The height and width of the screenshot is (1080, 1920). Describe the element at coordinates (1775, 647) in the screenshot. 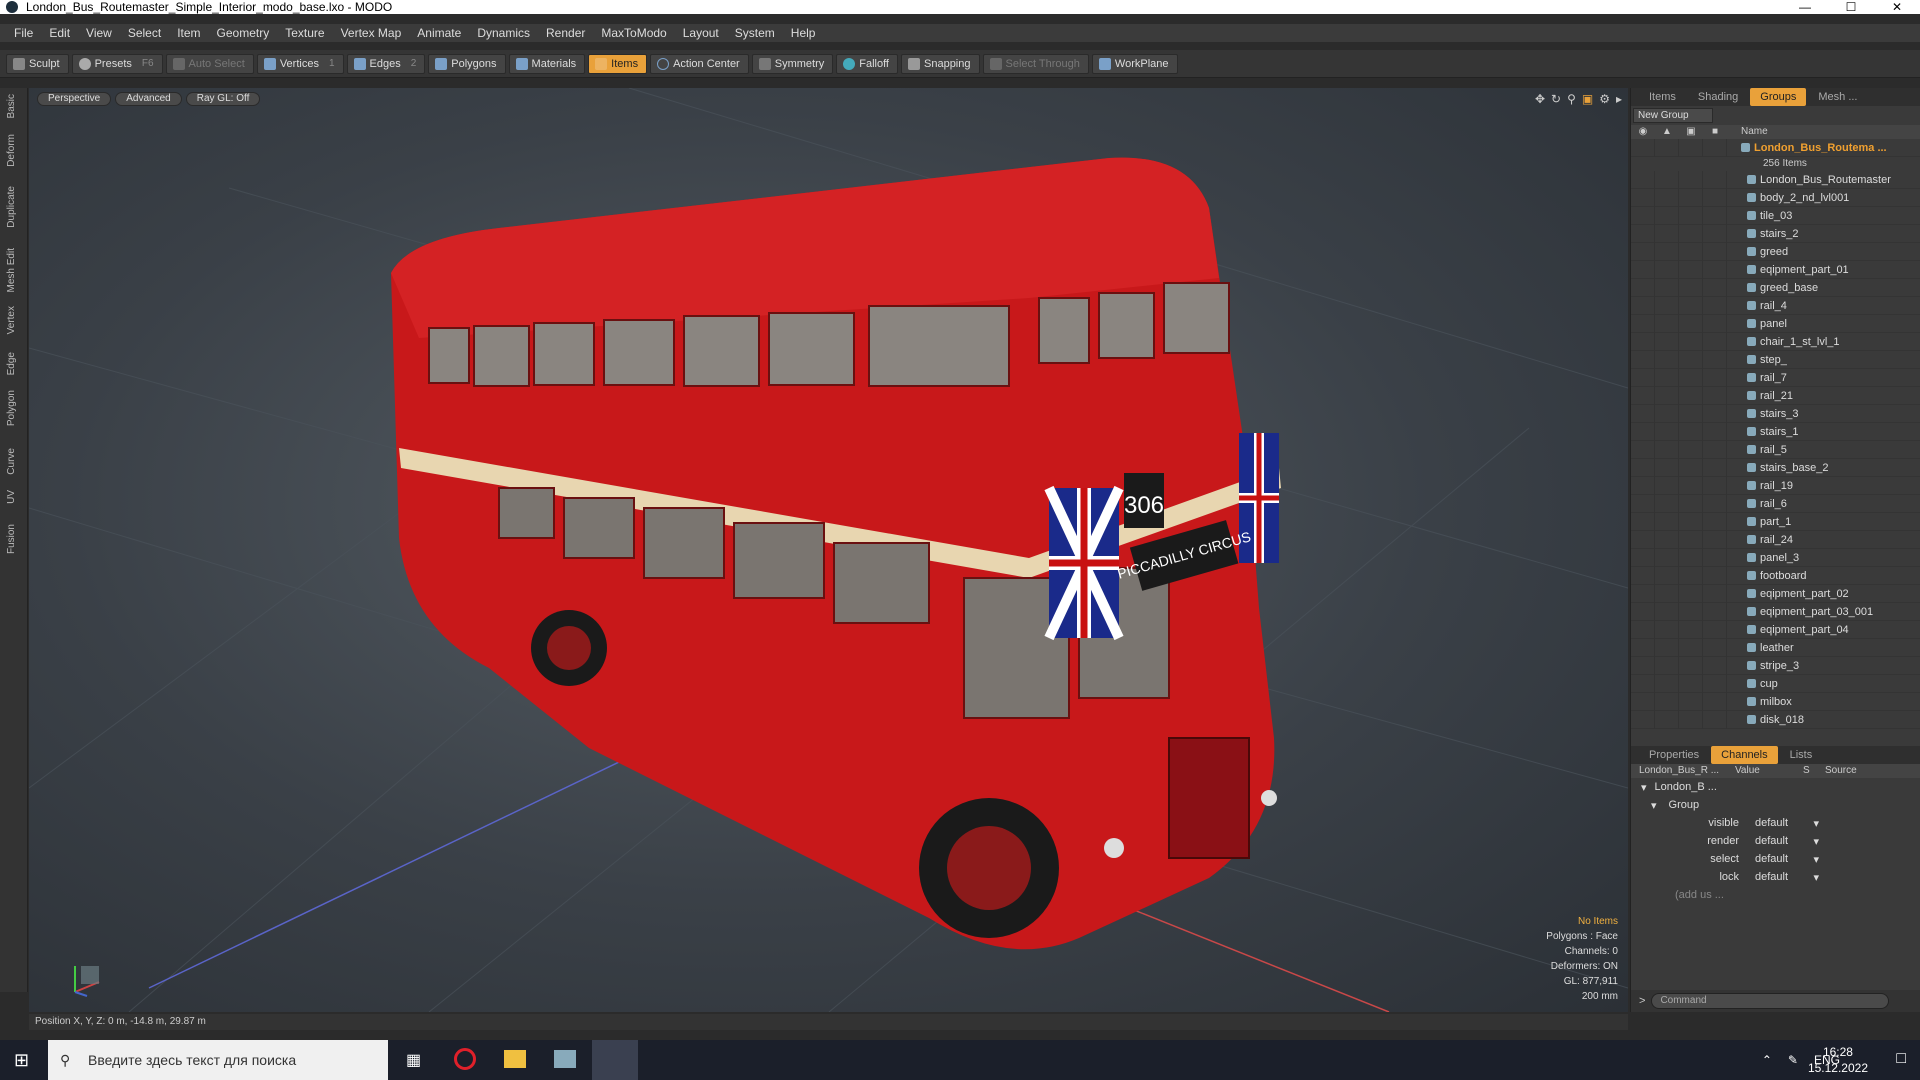

I see `tree-item: leather` at that location.